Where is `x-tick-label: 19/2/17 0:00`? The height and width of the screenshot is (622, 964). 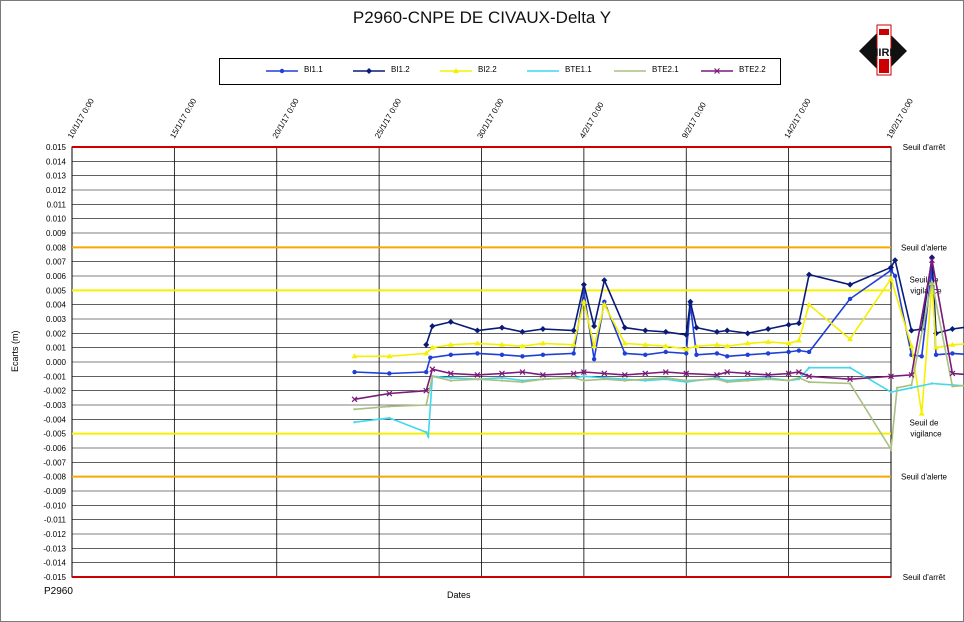
x-tick-label: 19/2/17 0:00 is located at coordinates (900, 118).